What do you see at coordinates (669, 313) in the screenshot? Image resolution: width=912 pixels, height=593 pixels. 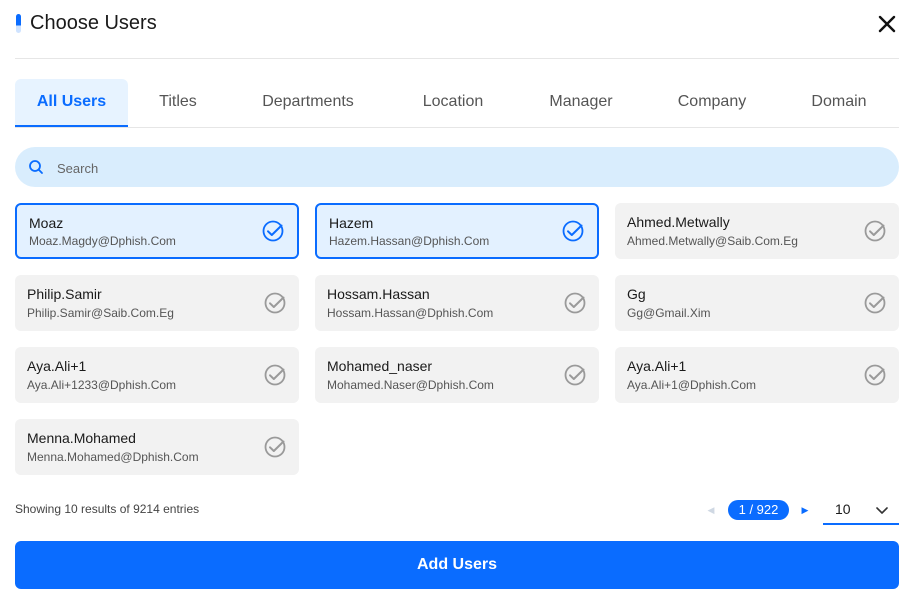 I see `user-email: Gg@Gmail.Xim` at bounding box center [669, 313].